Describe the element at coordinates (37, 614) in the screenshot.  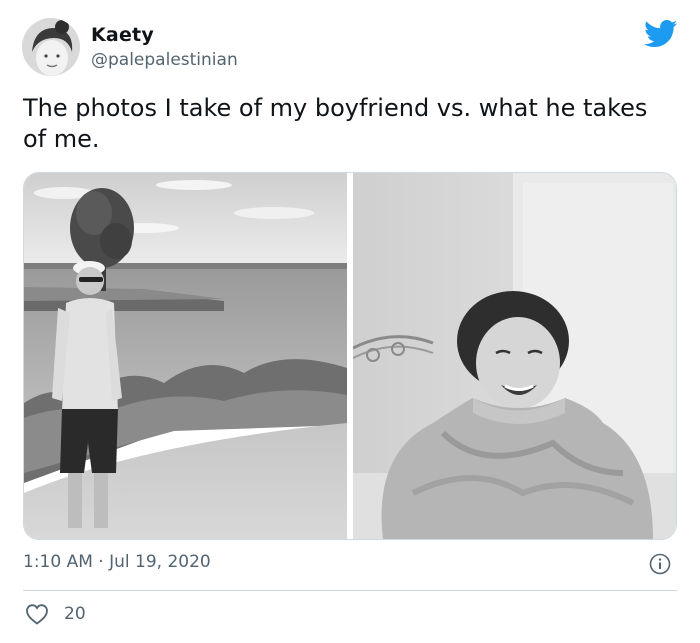
I see `heart-icon` at that location.